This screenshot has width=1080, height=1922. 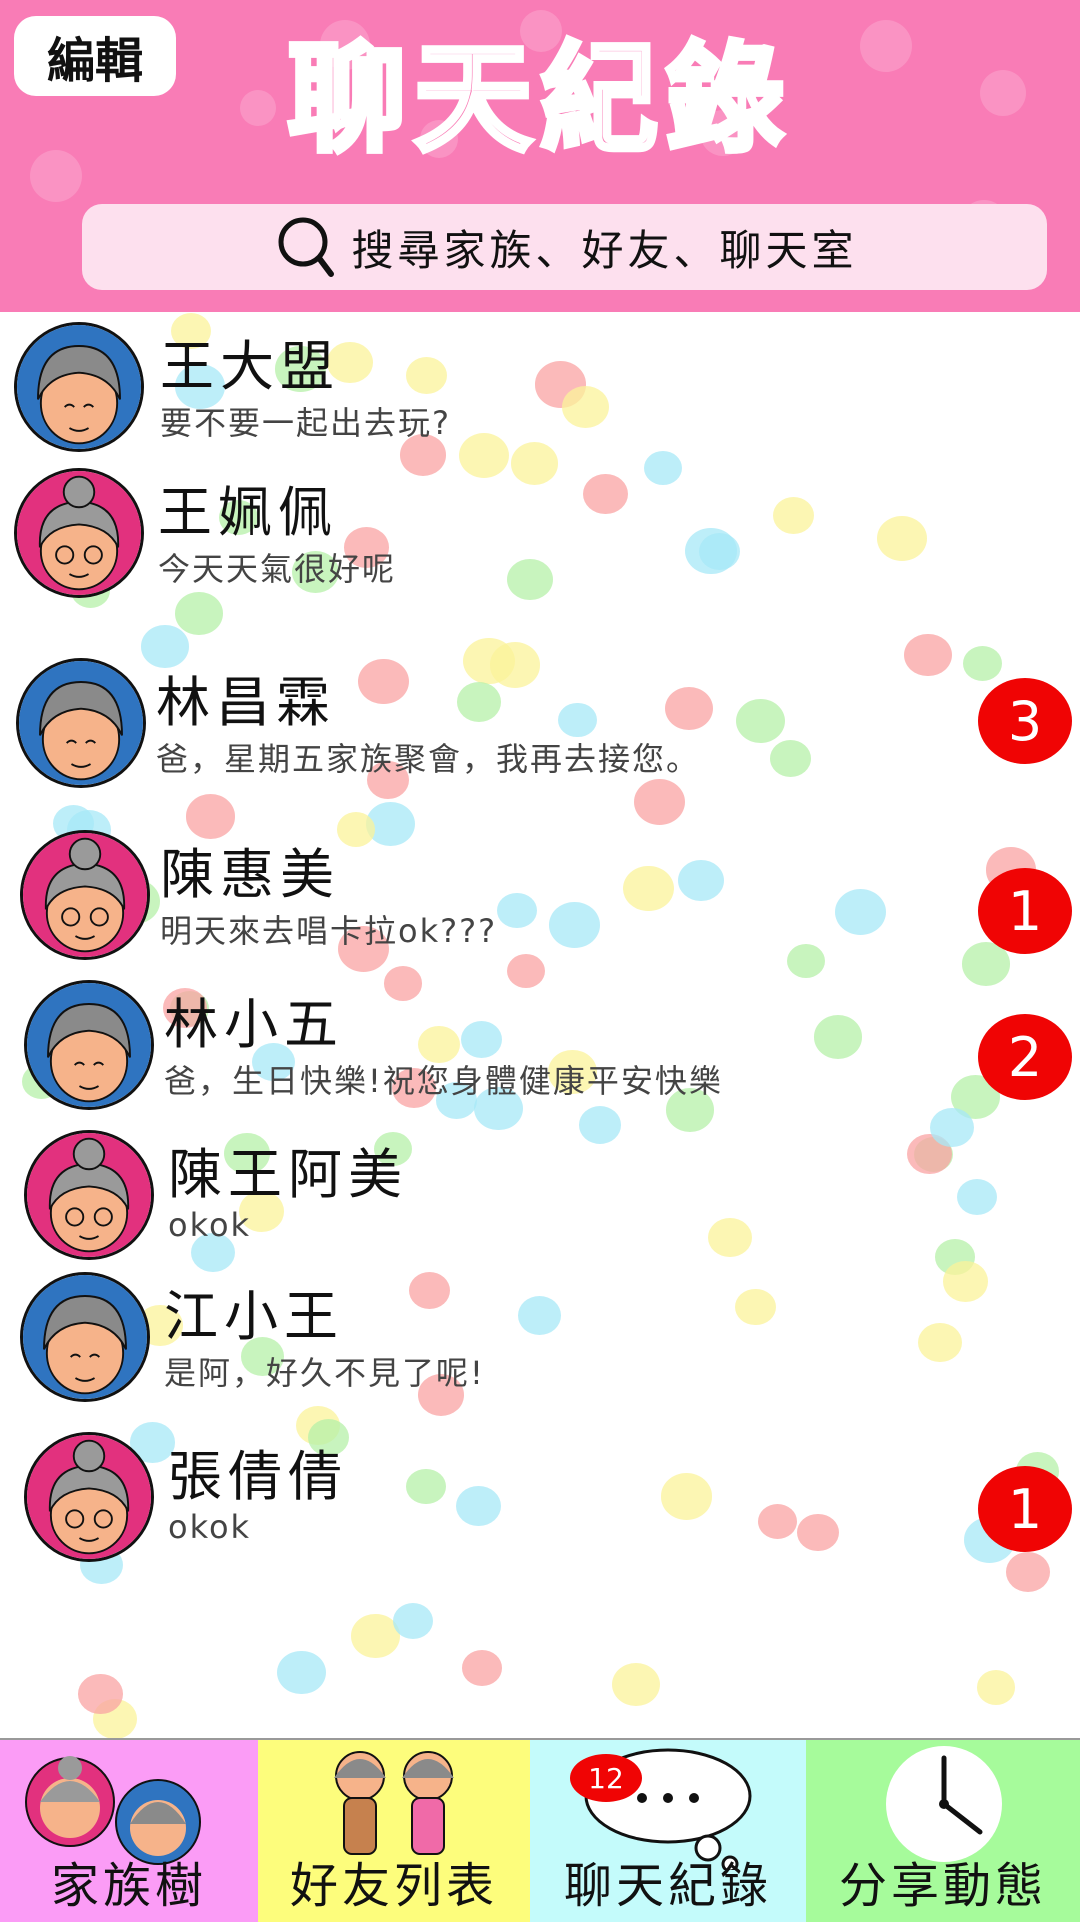 I want to click on bottom-nav: 家族樹 好友列表 12 聊天紀錄 分享動態, so click(x=540, y=1830).